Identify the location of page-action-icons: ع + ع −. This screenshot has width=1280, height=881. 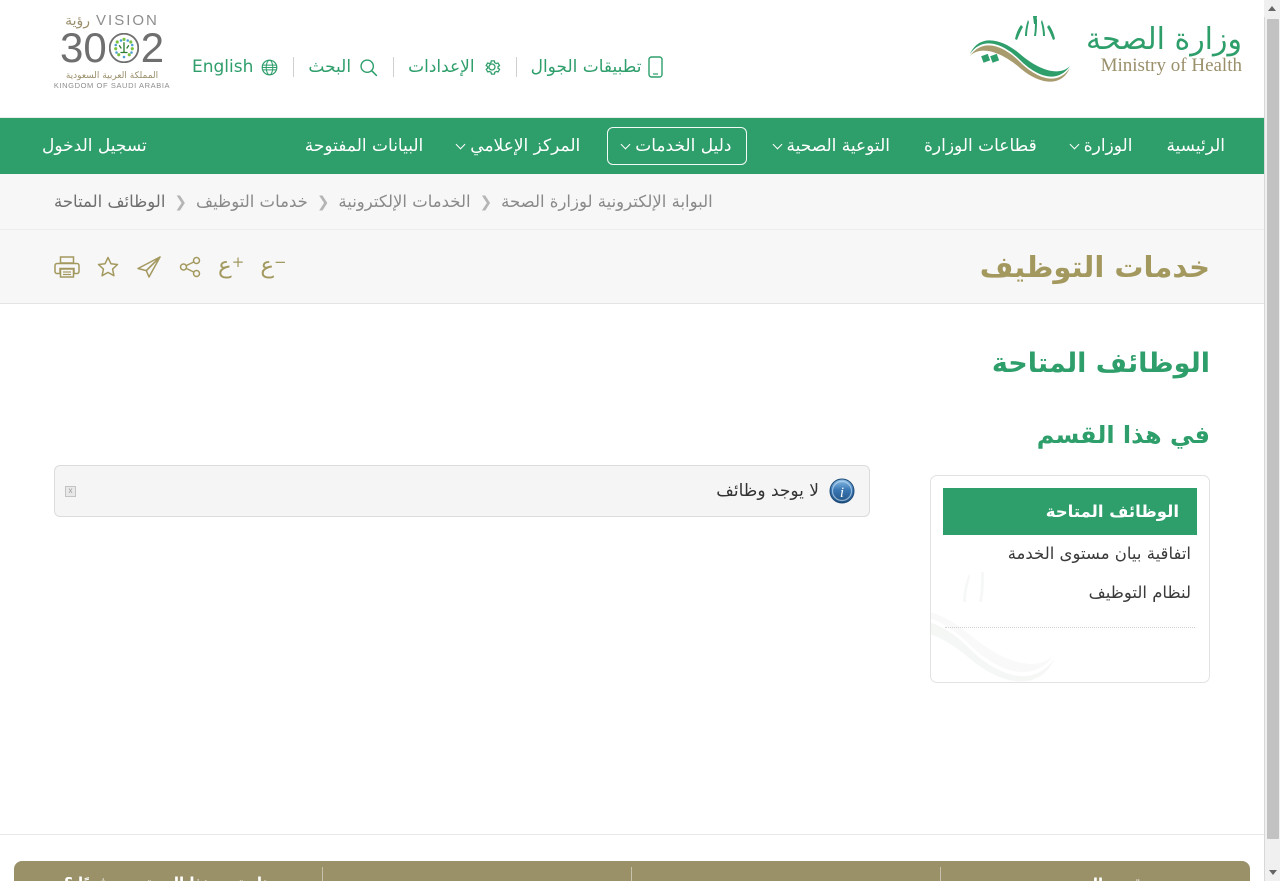
(170, 267).